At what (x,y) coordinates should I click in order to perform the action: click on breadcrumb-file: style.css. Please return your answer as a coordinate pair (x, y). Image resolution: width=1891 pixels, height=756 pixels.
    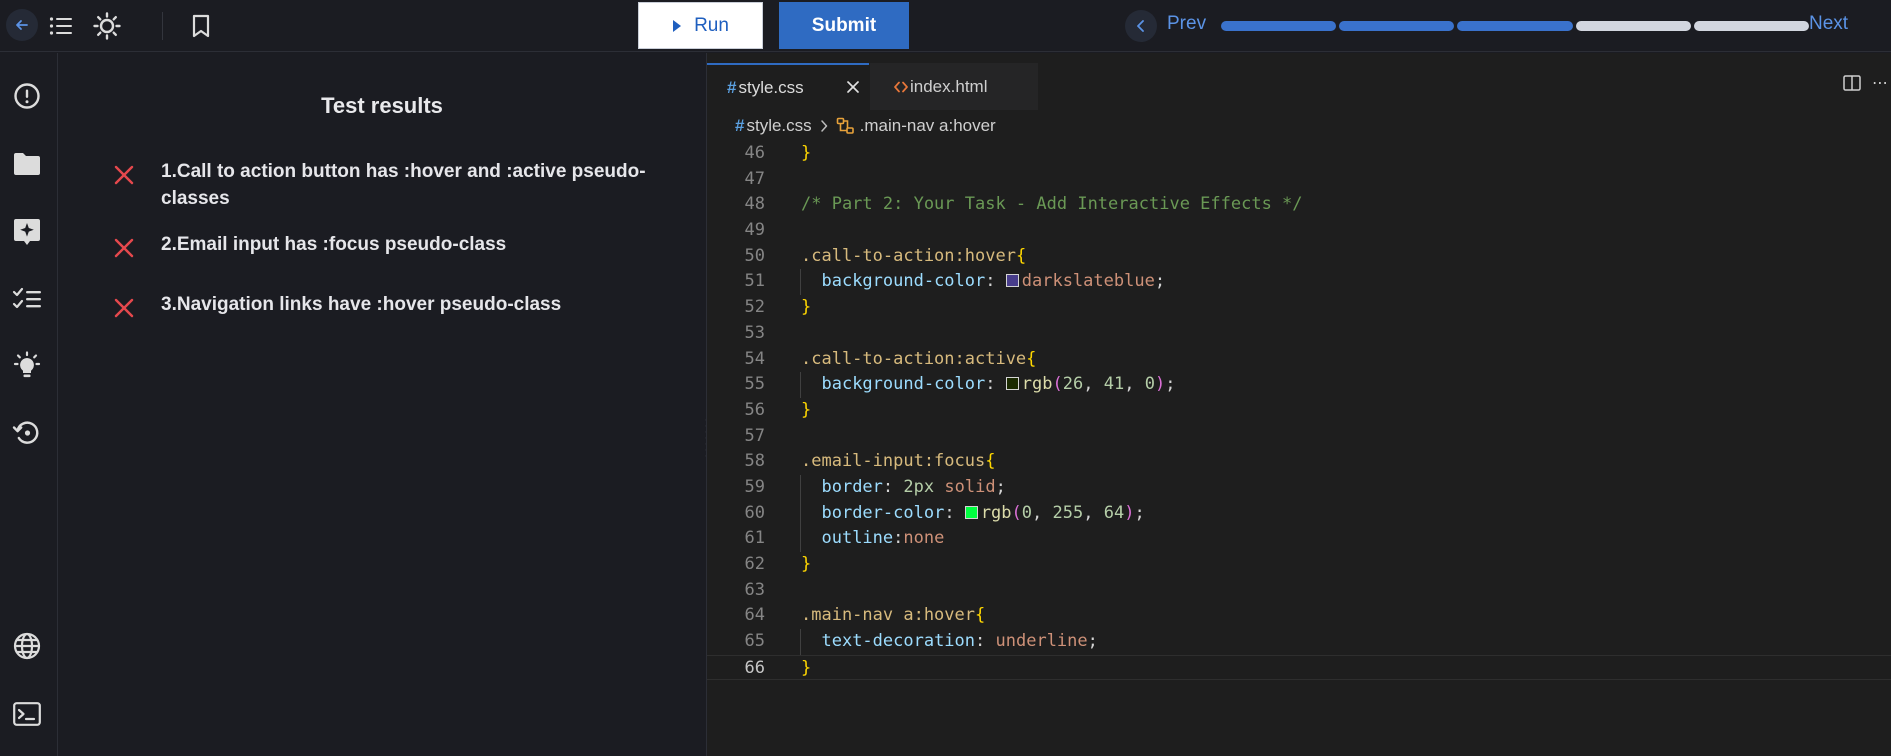
    Looking at the image, I should click on (778, 126).